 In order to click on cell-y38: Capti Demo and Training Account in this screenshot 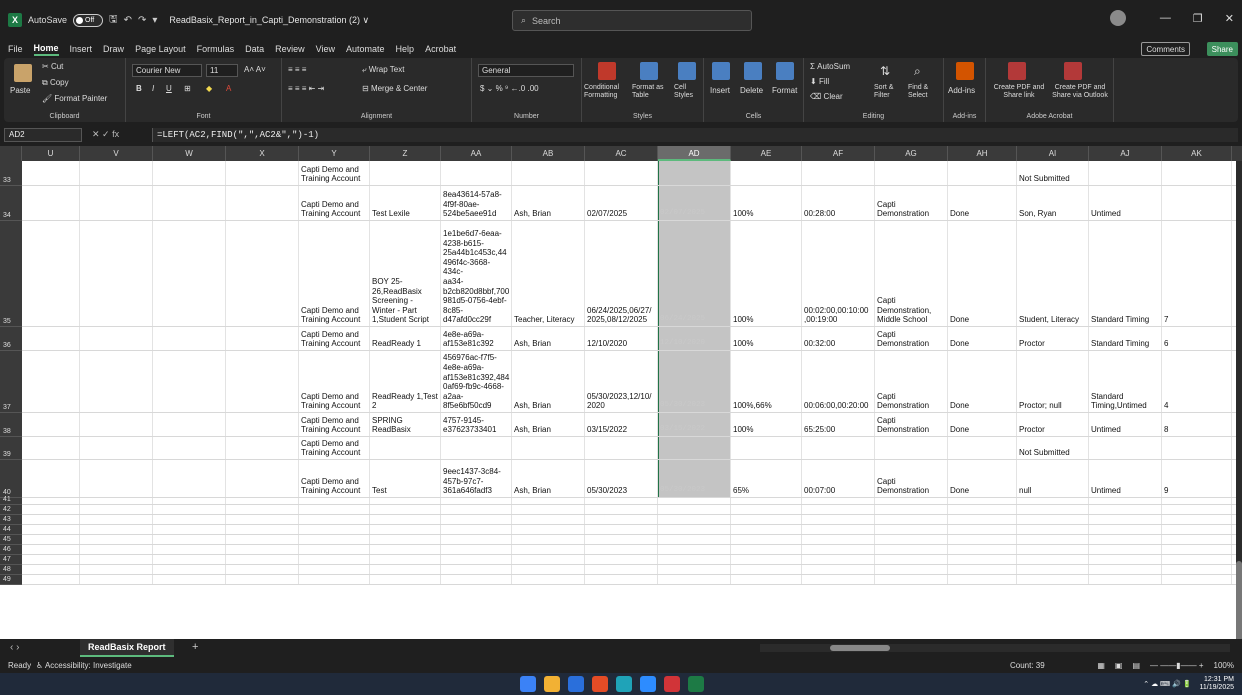, I will do `click(334, 424)`.